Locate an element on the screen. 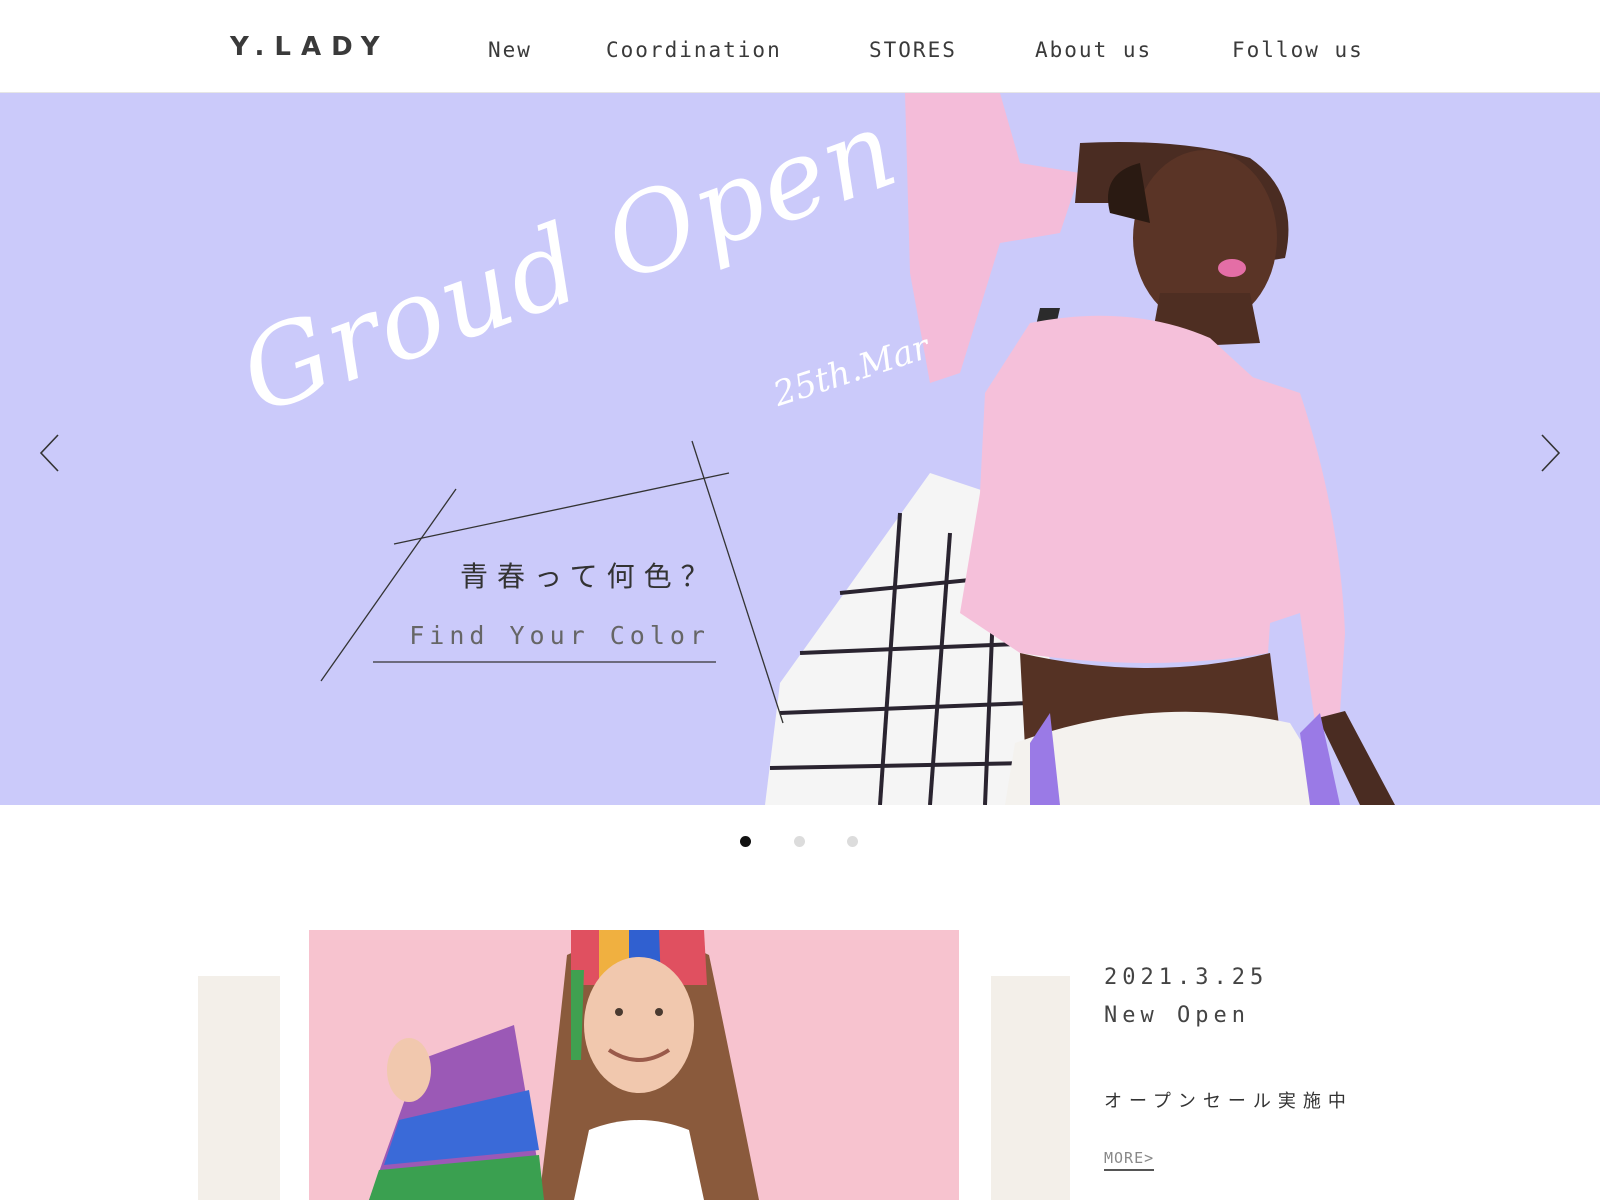 The height and width of the screenshot is (1200, 1600). prev-slide-button is located at coordinates (50, 453).